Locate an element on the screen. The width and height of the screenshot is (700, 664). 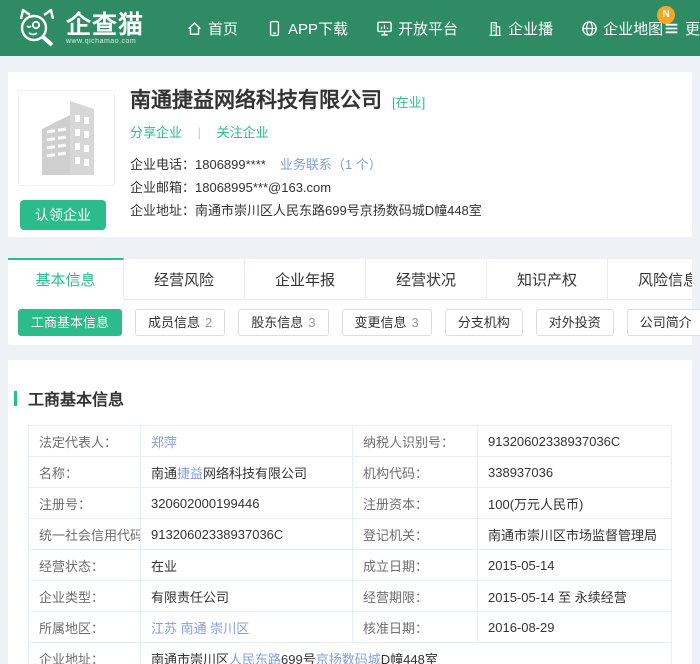
field-value: 南通捷益网络科技有限公司 is located at coordinates (246, 472).